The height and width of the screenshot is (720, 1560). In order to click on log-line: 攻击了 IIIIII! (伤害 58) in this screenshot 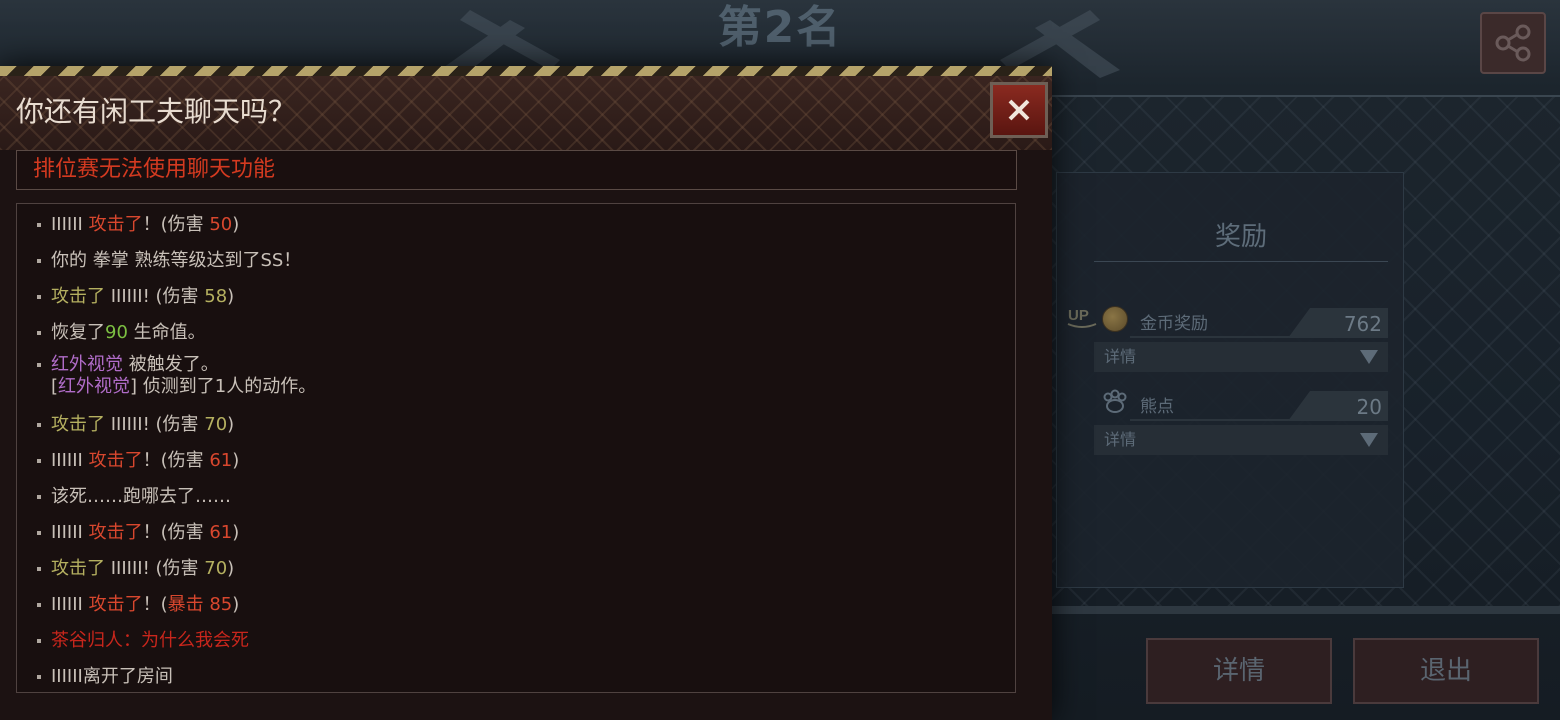, I will do `click(135, 295)`.